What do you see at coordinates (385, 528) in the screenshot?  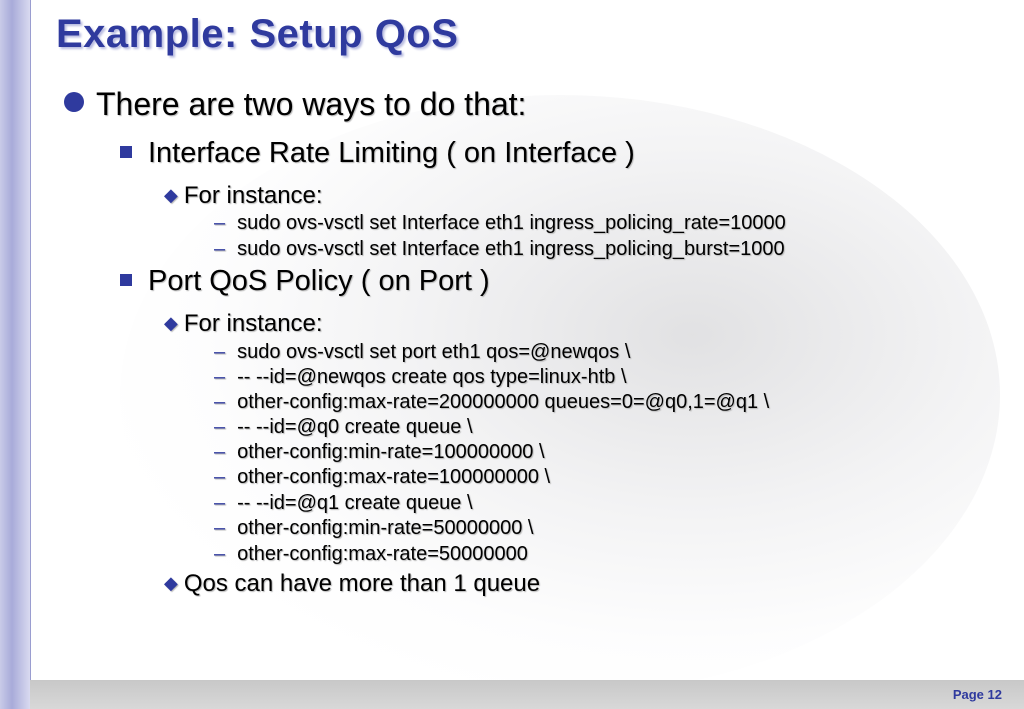 I see `command-text: other-config:min-rate=50000000 \` at bounding box center [385, 528].